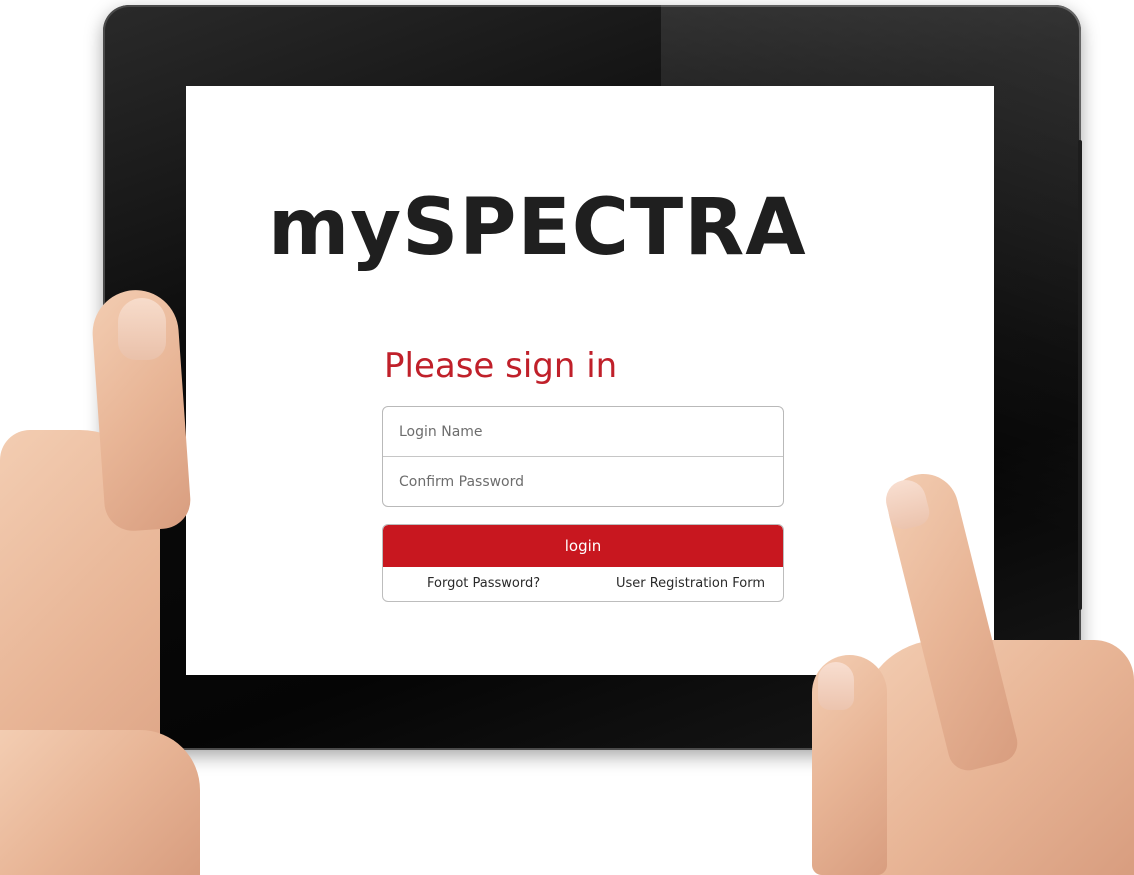  I want to click on forgot-password-link: Forgot Password?, so click(483, 583).